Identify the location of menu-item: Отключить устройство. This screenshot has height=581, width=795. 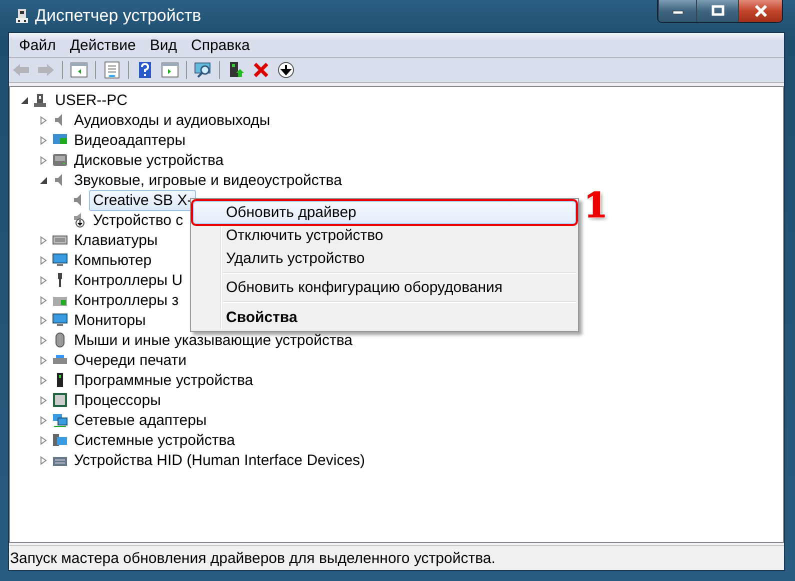
(384, 235).